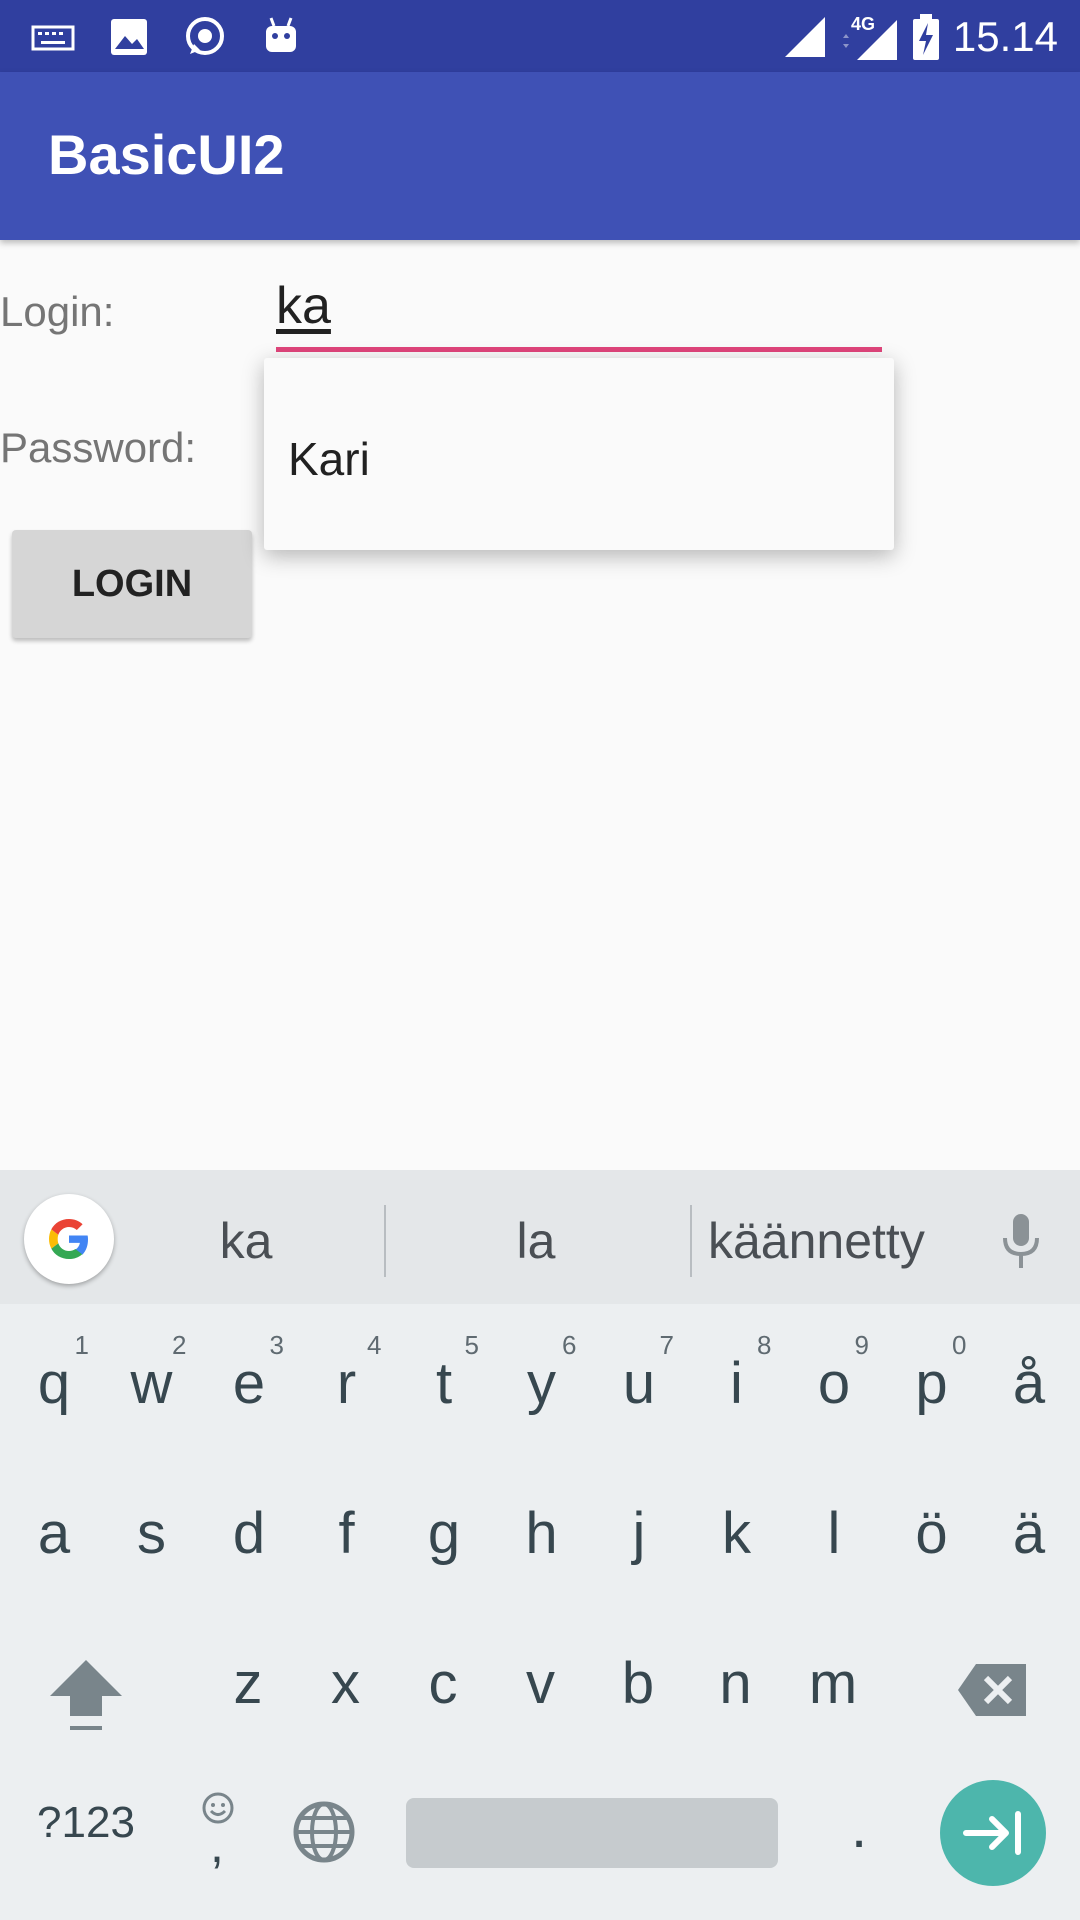 The height and width of the screenshot is (1920, 1080). I want to click on signal-icon, so click(804, 37).